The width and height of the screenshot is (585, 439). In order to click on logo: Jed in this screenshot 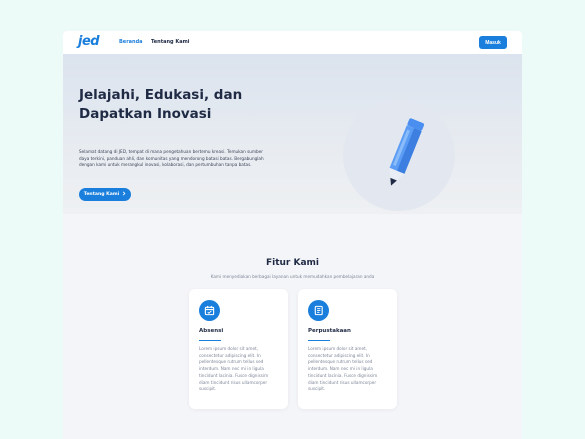, I will do `click(89, 41)`.